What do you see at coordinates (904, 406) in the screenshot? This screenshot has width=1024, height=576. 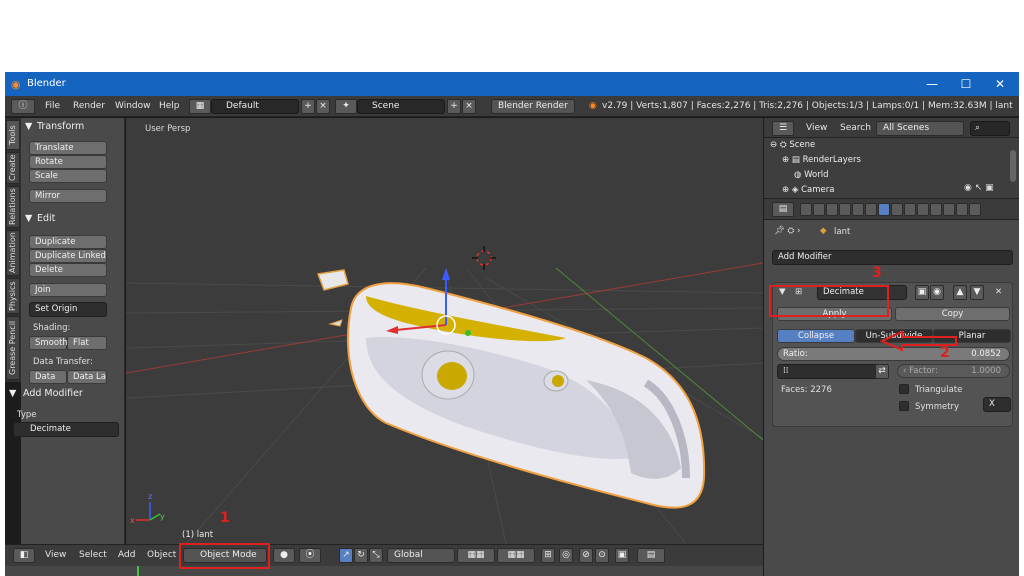 I see `symmetry-checkbox` at bounding box center [904, 406].